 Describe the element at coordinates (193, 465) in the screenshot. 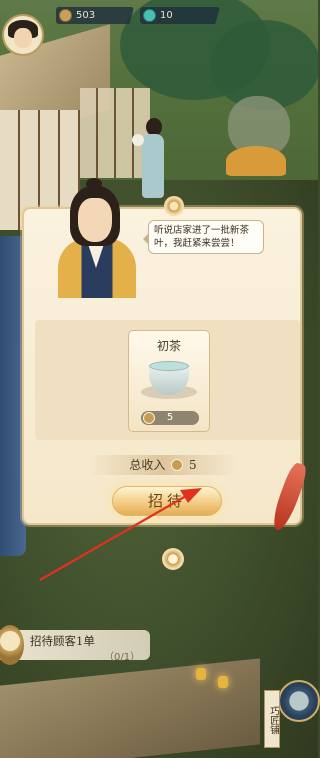

I see `total-value: 5` at that location.